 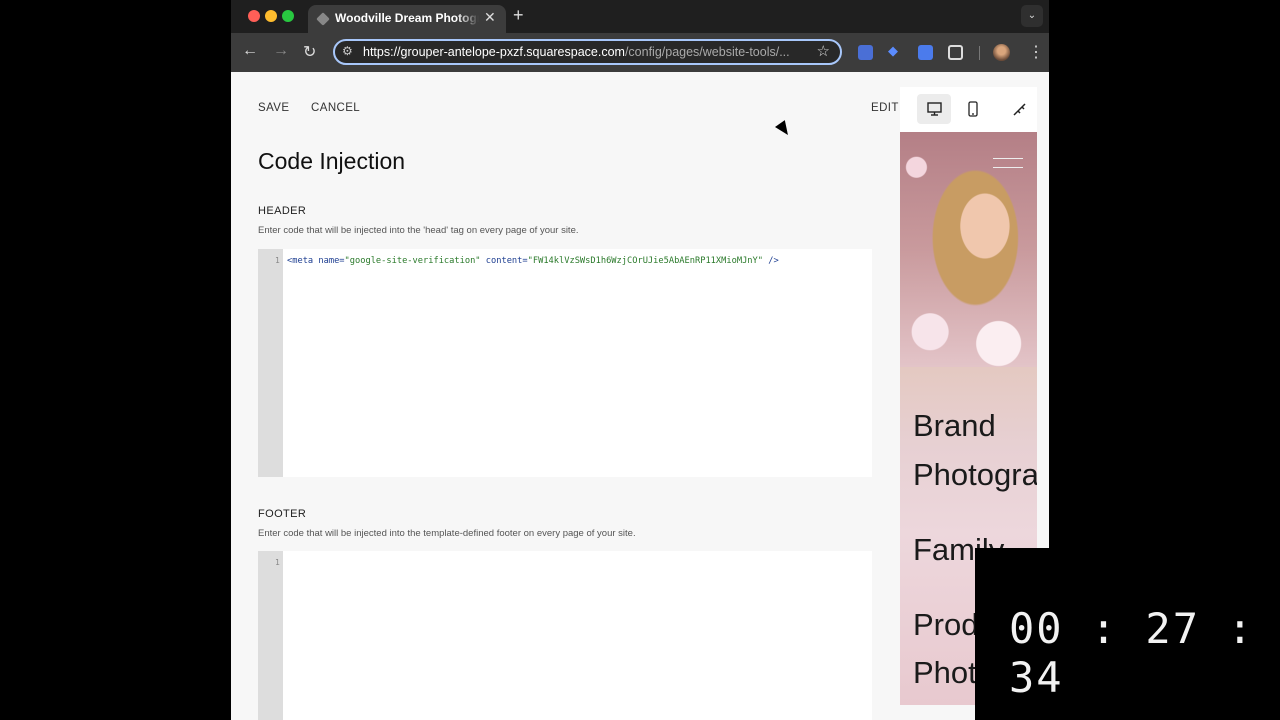 What do you see at coordinates (490, 17) in the screenshot?
I see `tab-close-icon: ✕` at bounding box center [490, 17].